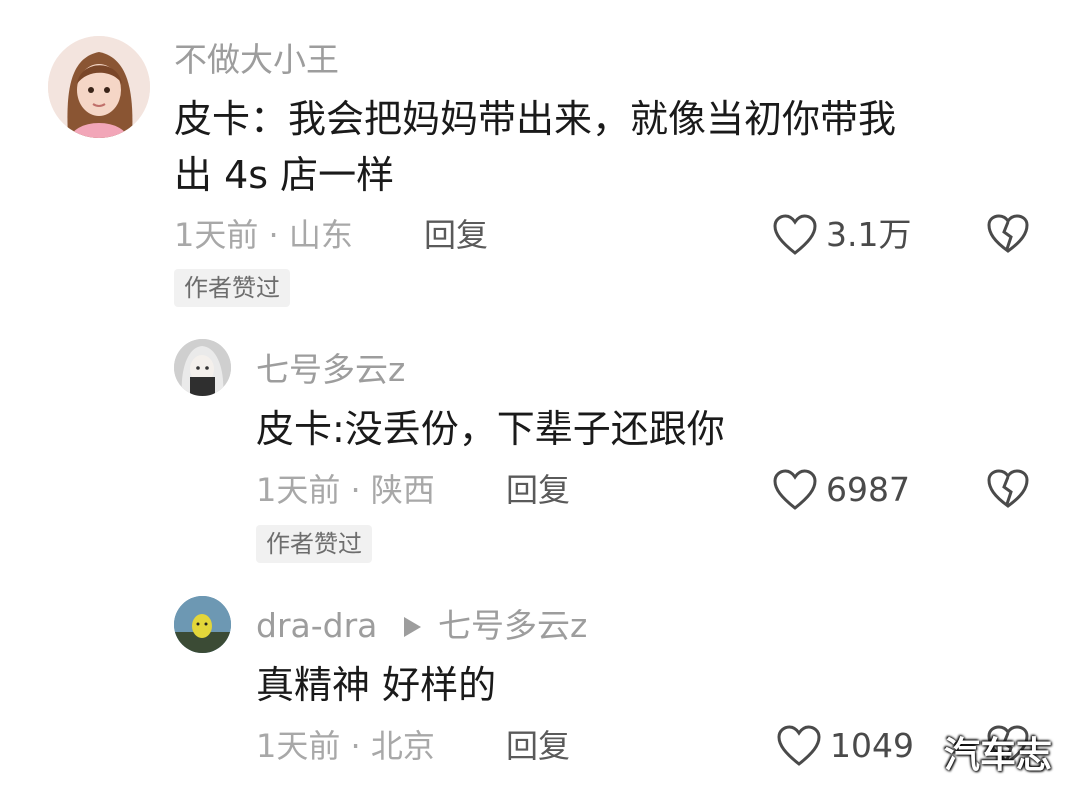 The height and width of the screenshot is (793, 1080). I want to click on like-button: 1049, so click(856, 746).